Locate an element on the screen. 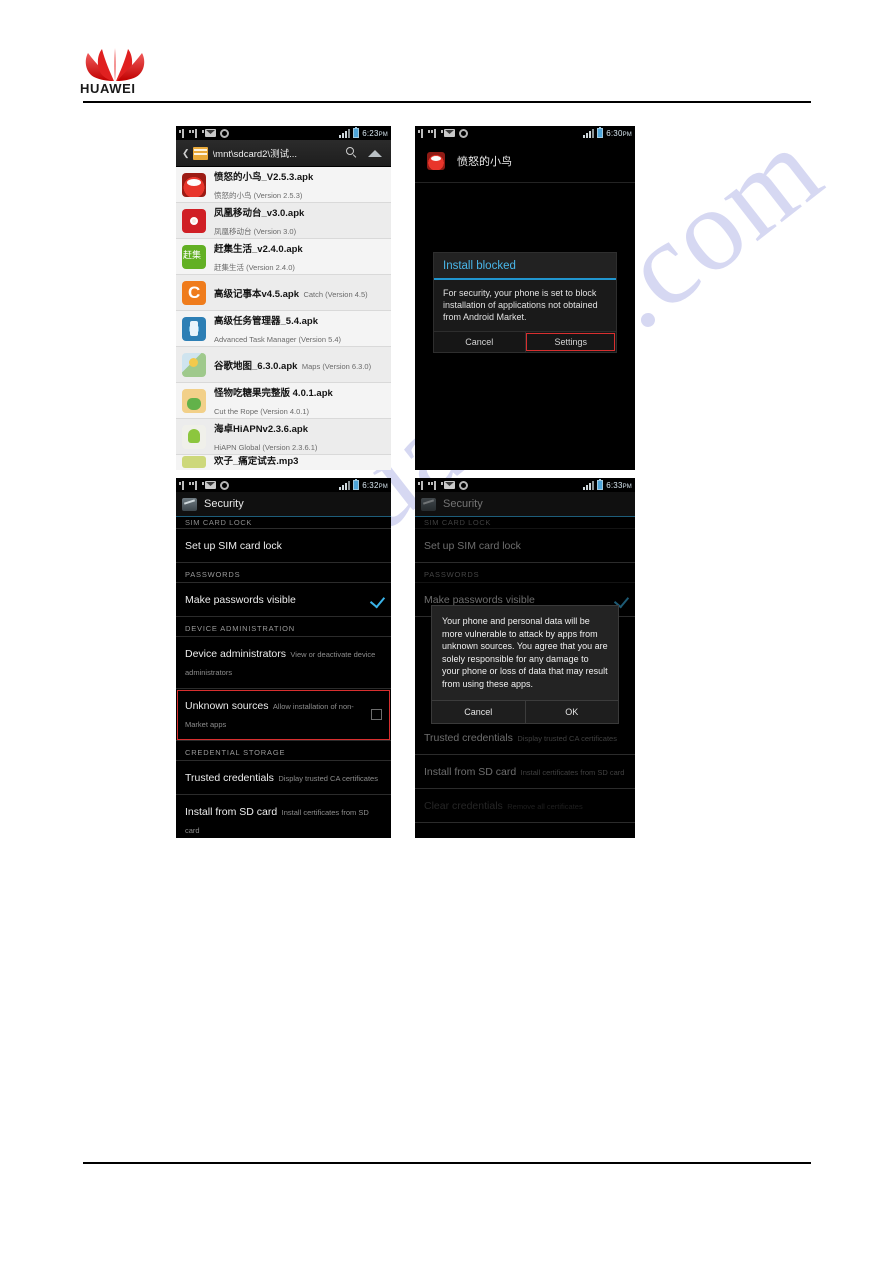 Image resolution: width=893 pixels, height=1263 pixels. settings-icon is located at coordinates (189, 504).